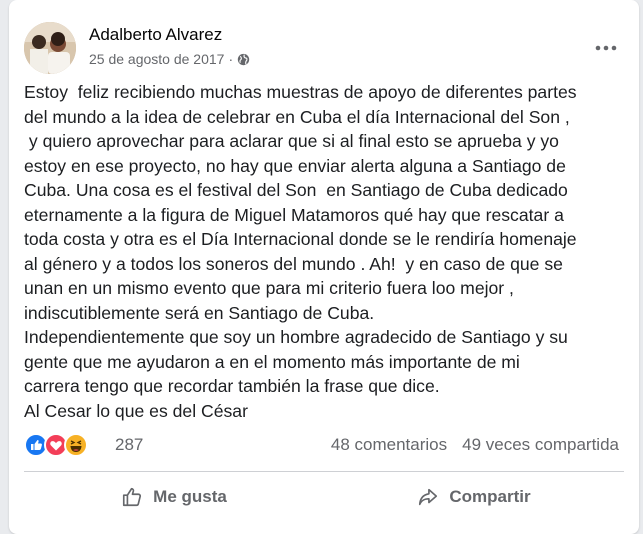  What do you see at coordinates (490, 496) in the screenshot?
I see `share-button-label: Compartir` at bounding box center [490, 496].